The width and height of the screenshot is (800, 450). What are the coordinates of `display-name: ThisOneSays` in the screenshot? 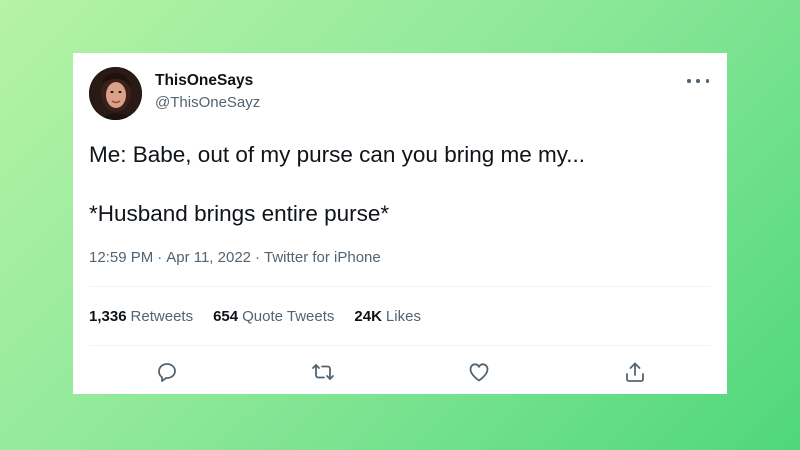 It's located at (204, 81).